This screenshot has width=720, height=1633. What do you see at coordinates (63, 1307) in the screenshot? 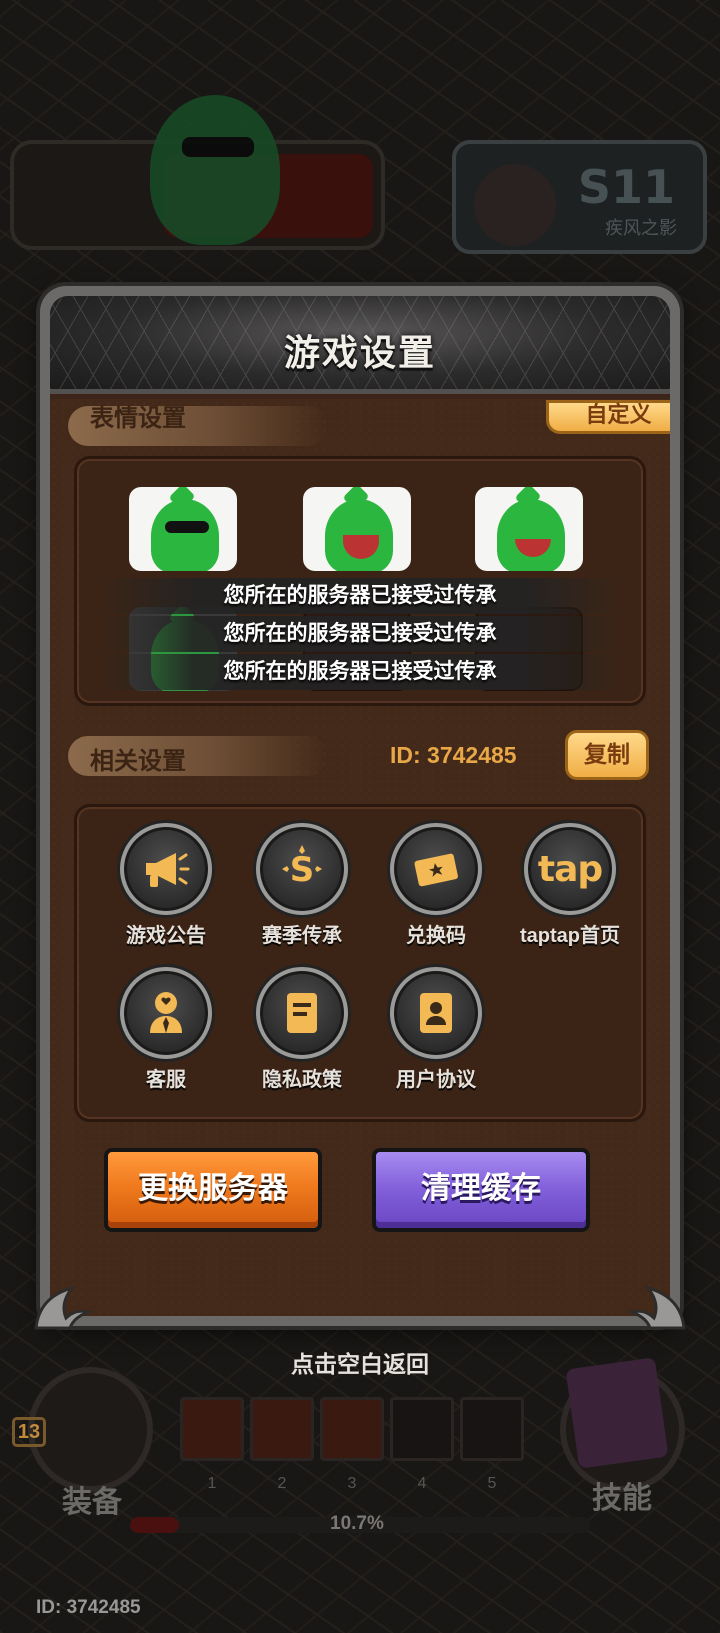
I see `corner-ornament-left` at bounding box center [63, 1307].